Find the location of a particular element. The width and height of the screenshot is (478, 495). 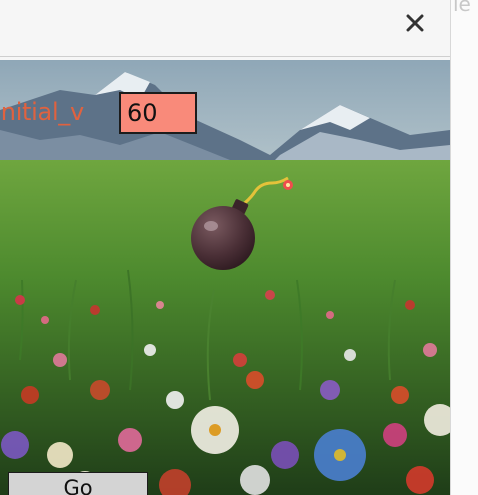

close-button is located at coordinates (415, 23).